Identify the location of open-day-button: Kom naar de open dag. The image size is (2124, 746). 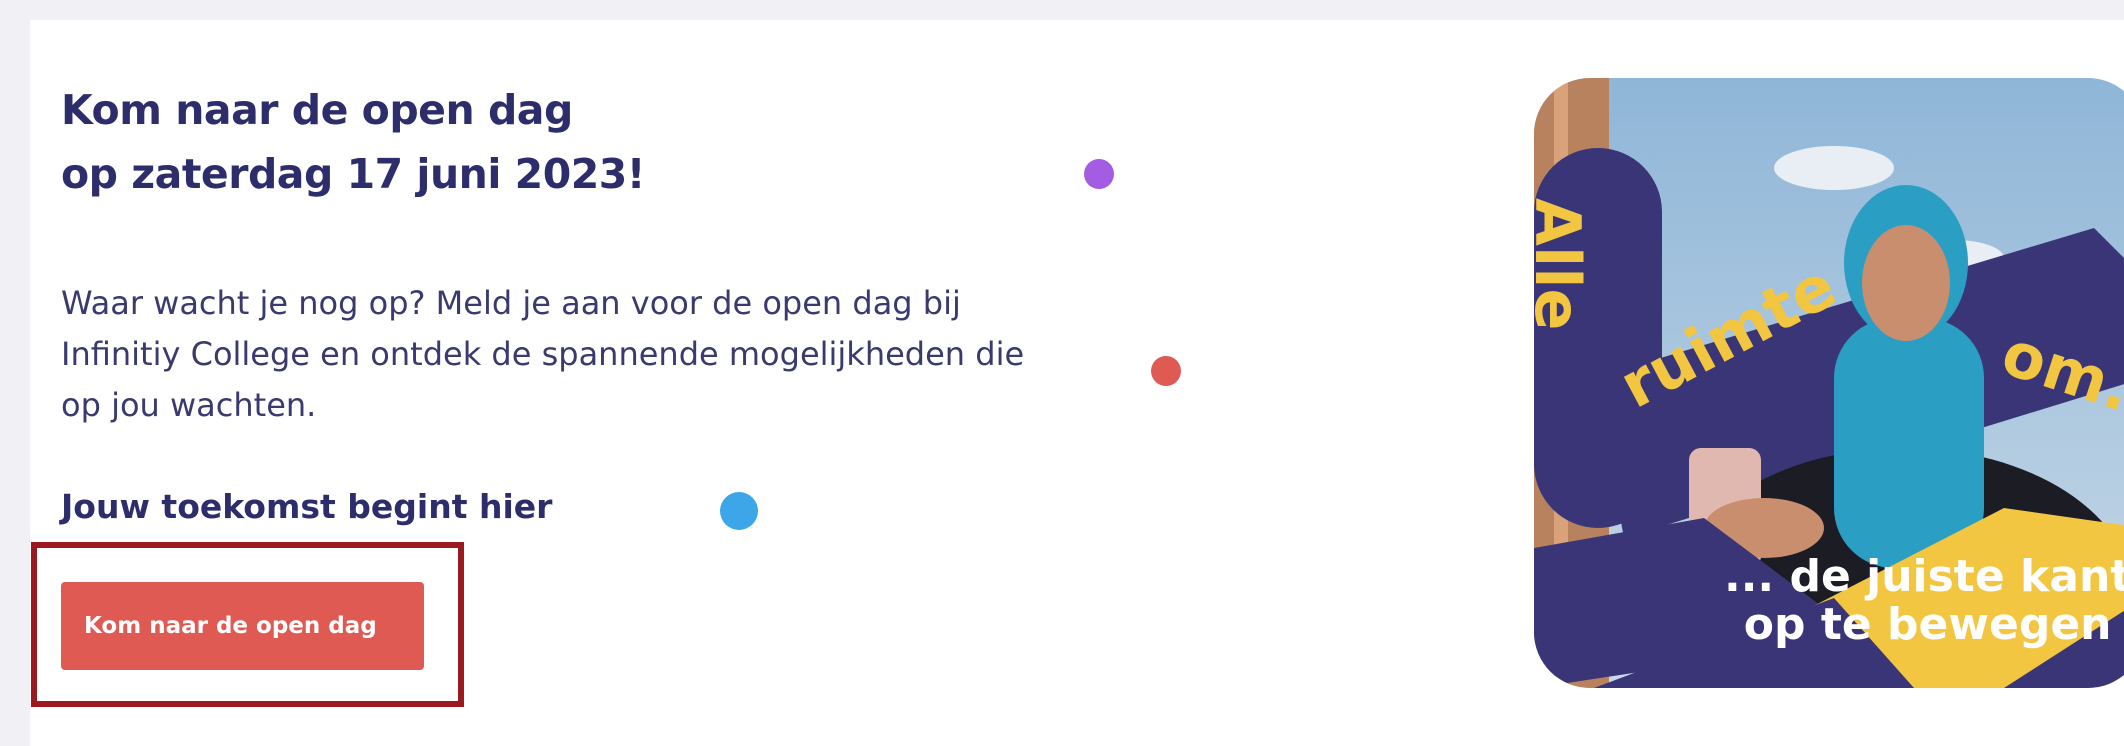
(242, 626).